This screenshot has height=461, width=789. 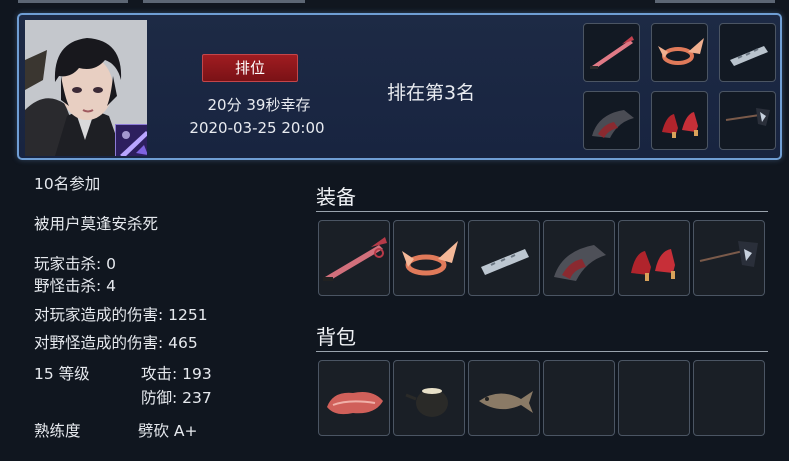 I want to click on fish-icon, so click(x=506, y=402).